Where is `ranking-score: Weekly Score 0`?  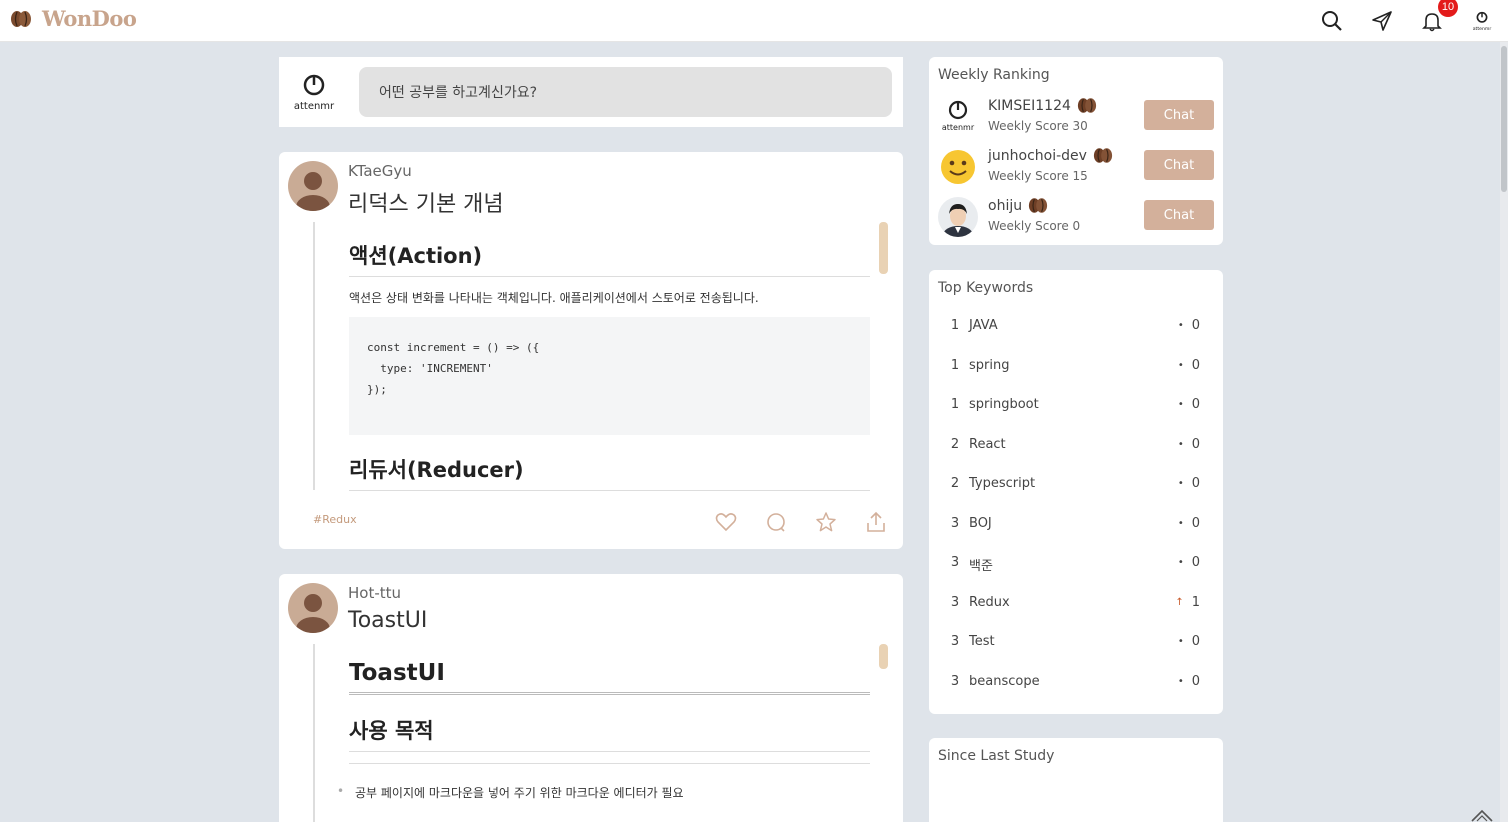 ranking-score: Weekly Score 0 is located at coordinates (1034, 226).